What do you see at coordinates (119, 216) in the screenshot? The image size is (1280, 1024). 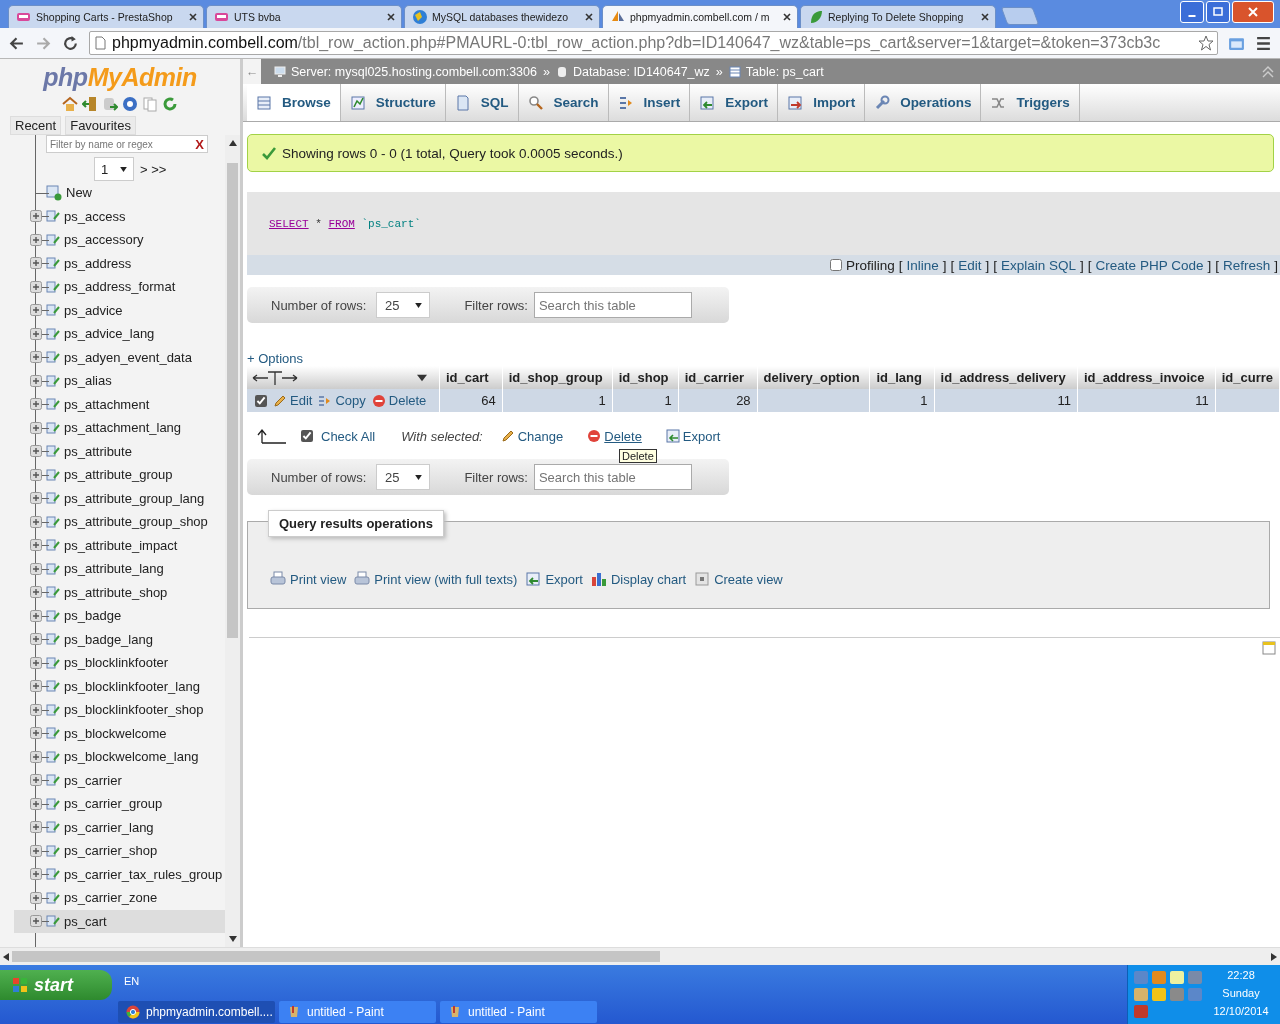 I see `tree-item: ps_access` at bounding box center [119, 216].